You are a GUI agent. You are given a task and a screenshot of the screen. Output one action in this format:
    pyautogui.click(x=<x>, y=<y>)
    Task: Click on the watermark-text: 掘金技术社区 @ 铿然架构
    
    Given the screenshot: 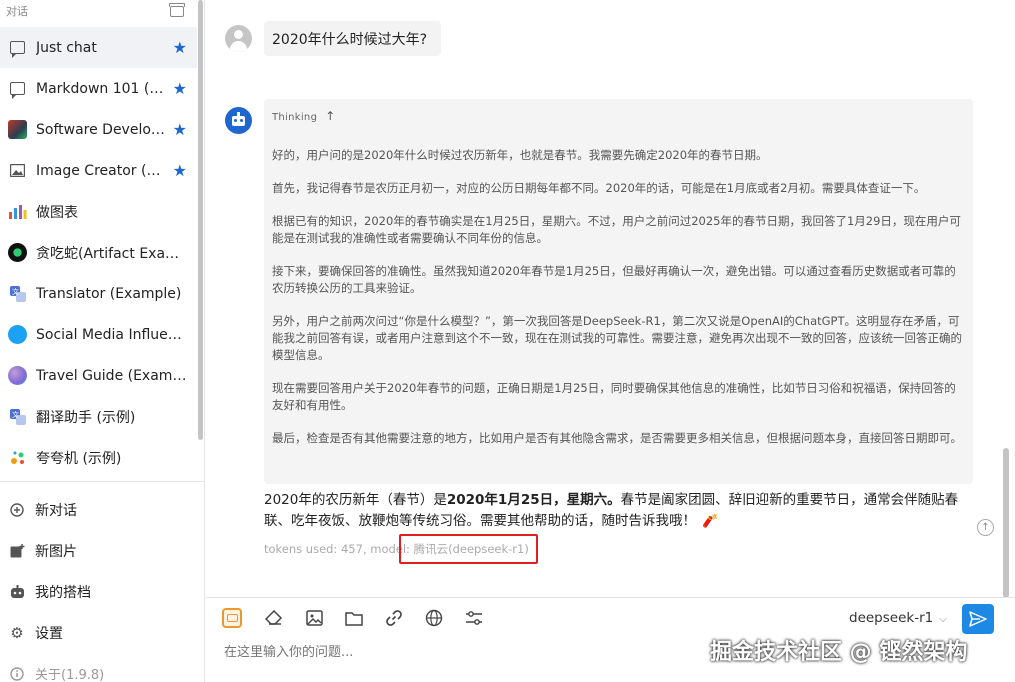 What is the action you would take?
    pyautogui.click(x=839, y=652)
    